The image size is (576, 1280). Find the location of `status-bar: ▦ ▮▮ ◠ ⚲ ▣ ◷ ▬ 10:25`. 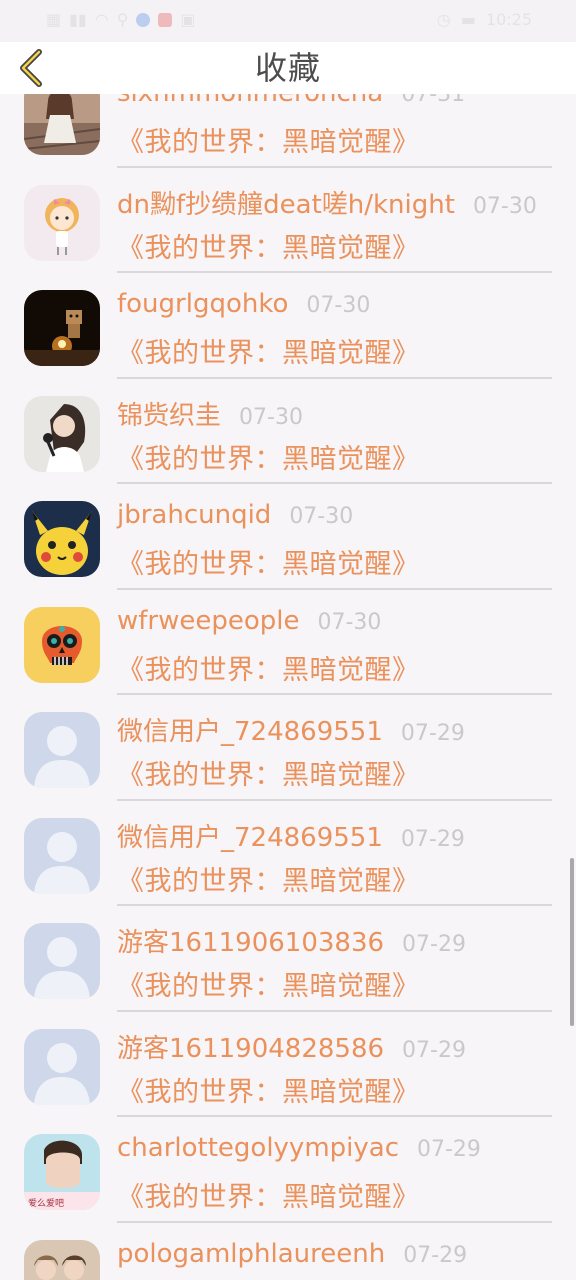

status-bar: ▦ ▮▮ ◠ ⚲ ▣ ◷ ▬ 10:25 is located at coordinates (288, 21).